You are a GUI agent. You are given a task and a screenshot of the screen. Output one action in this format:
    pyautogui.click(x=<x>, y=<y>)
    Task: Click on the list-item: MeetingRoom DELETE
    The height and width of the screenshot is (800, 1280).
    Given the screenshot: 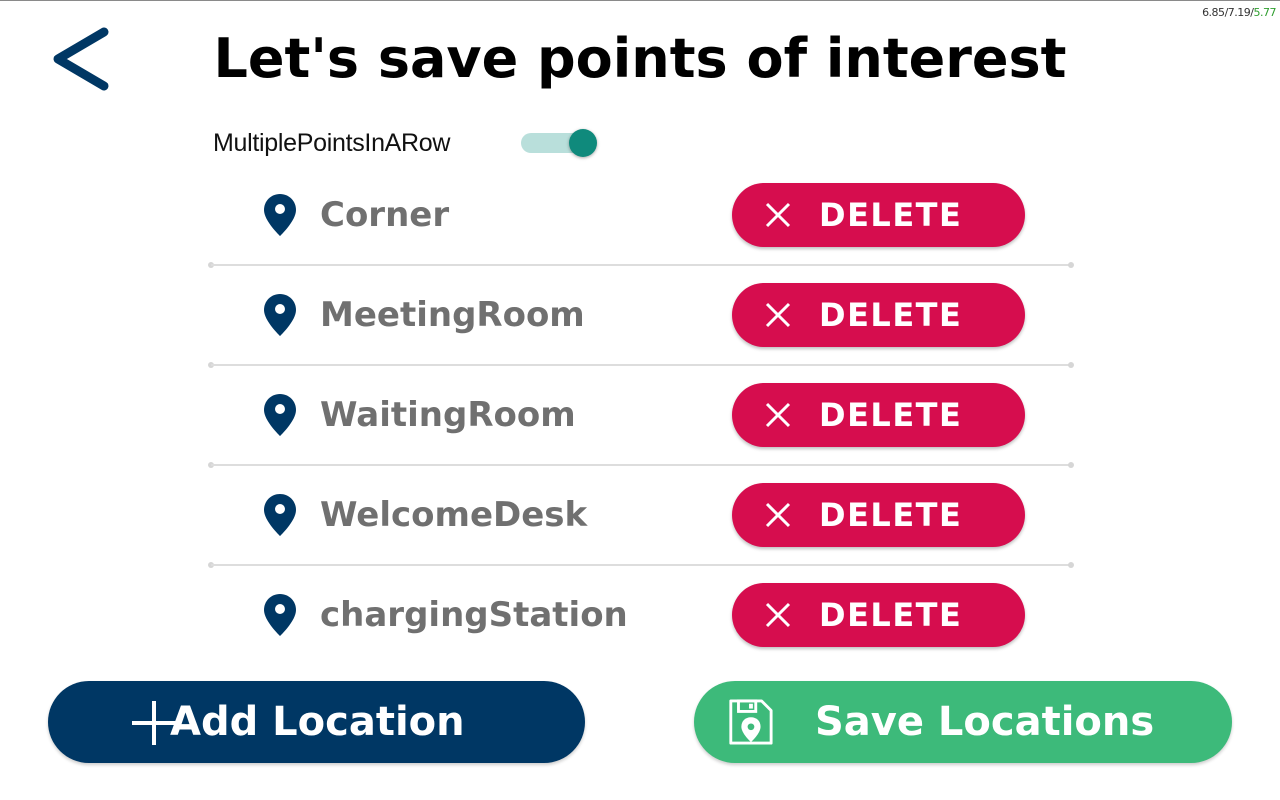 What is the action you would take?
    pyautogui.click(x=641, y=331)
    